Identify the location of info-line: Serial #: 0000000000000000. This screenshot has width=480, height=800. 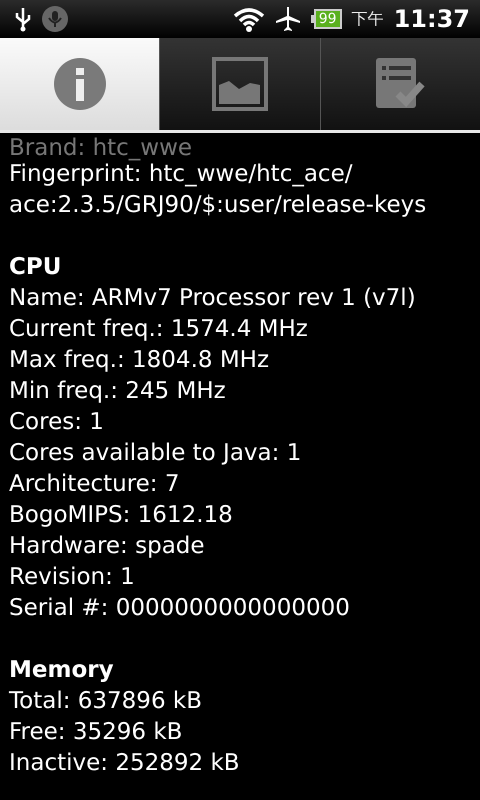
(180, 608).